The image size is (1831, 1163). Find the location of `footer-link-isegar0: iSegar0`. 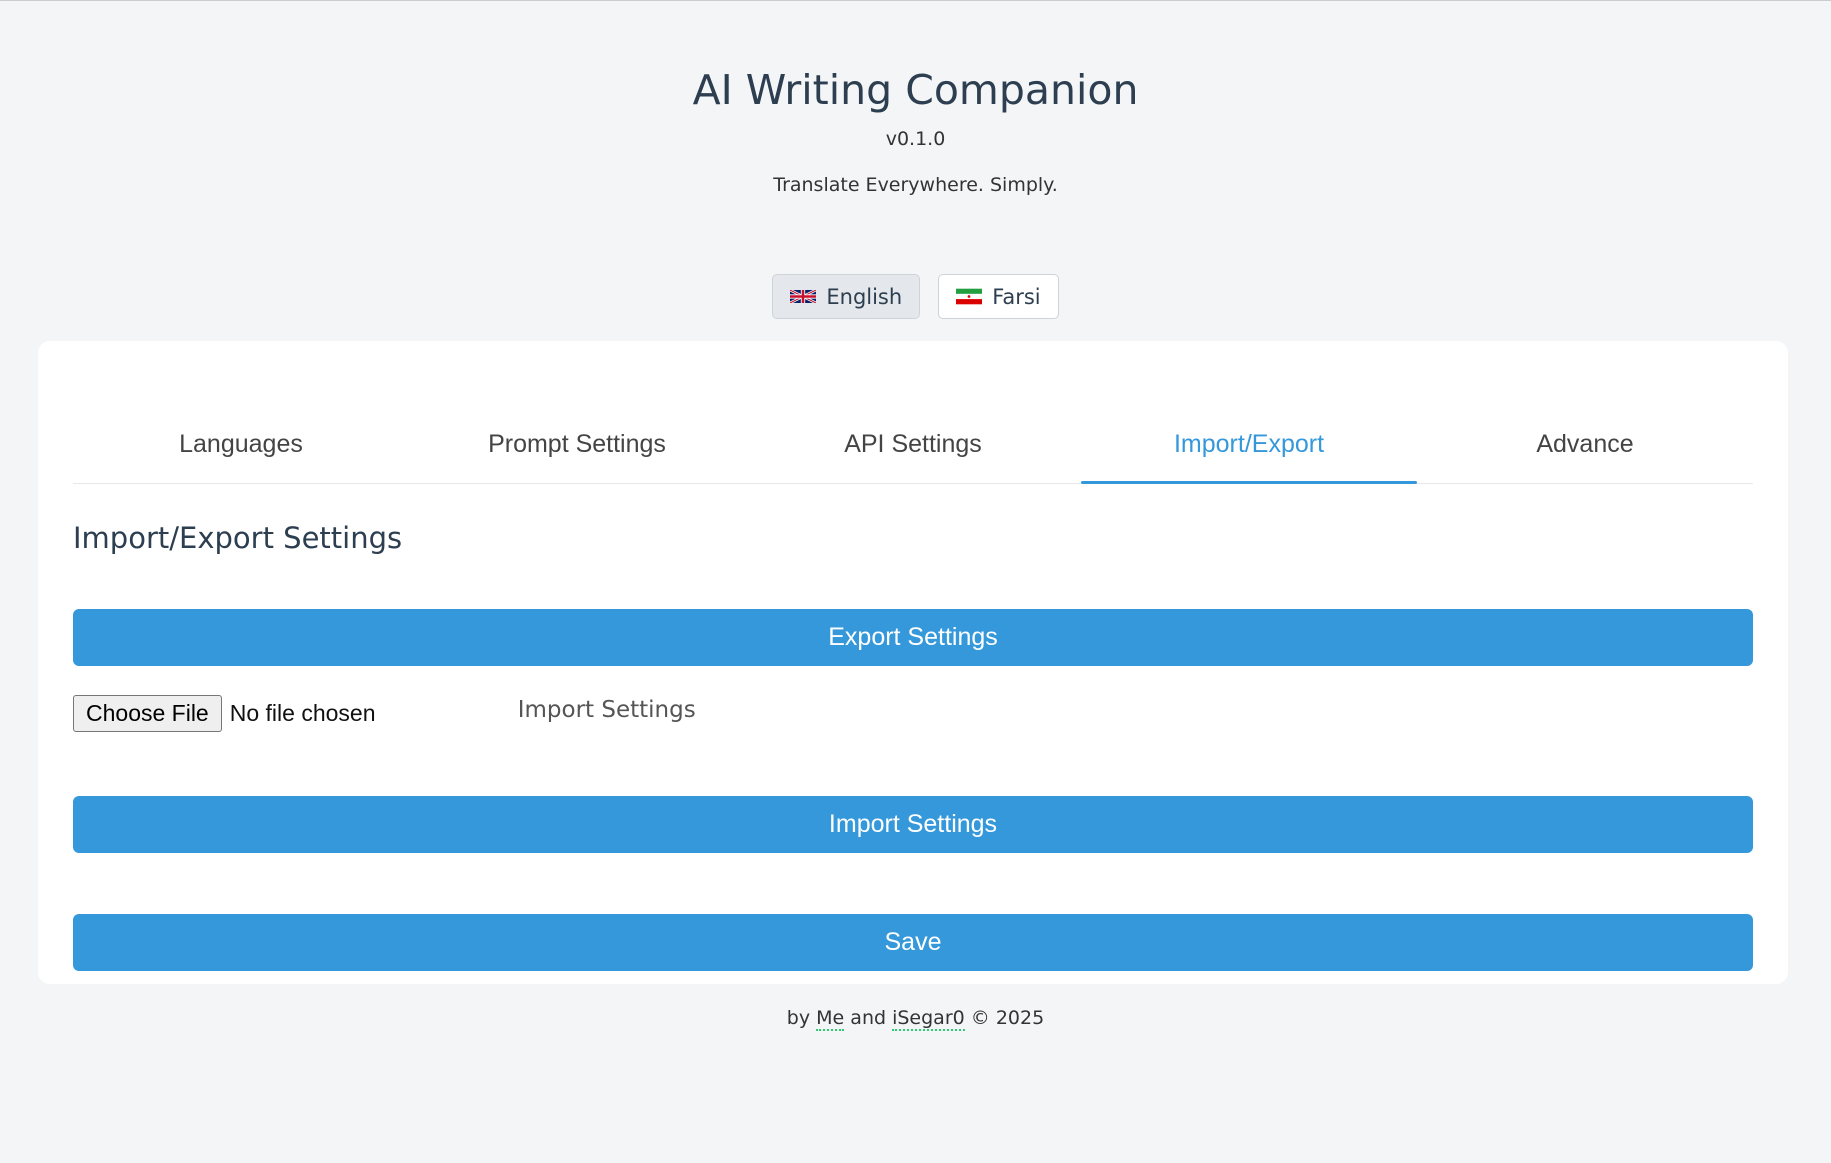

footer-link-isegar0: iSegar0 is located at coordinates (928, 1019).